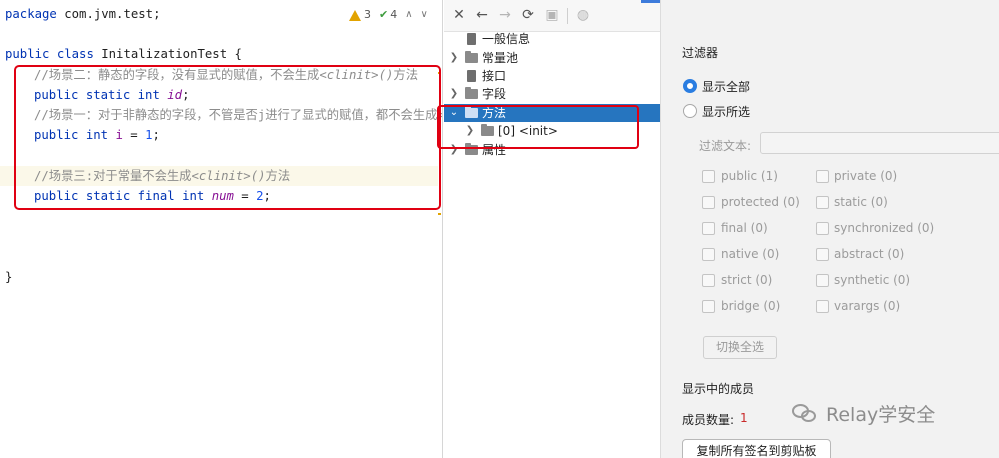 This screenshot has width=999, height=458. What do you see at coordinates (744, 418) in the screenshot?
I see `member-count-value: 1` at bounding box center [744, 418].